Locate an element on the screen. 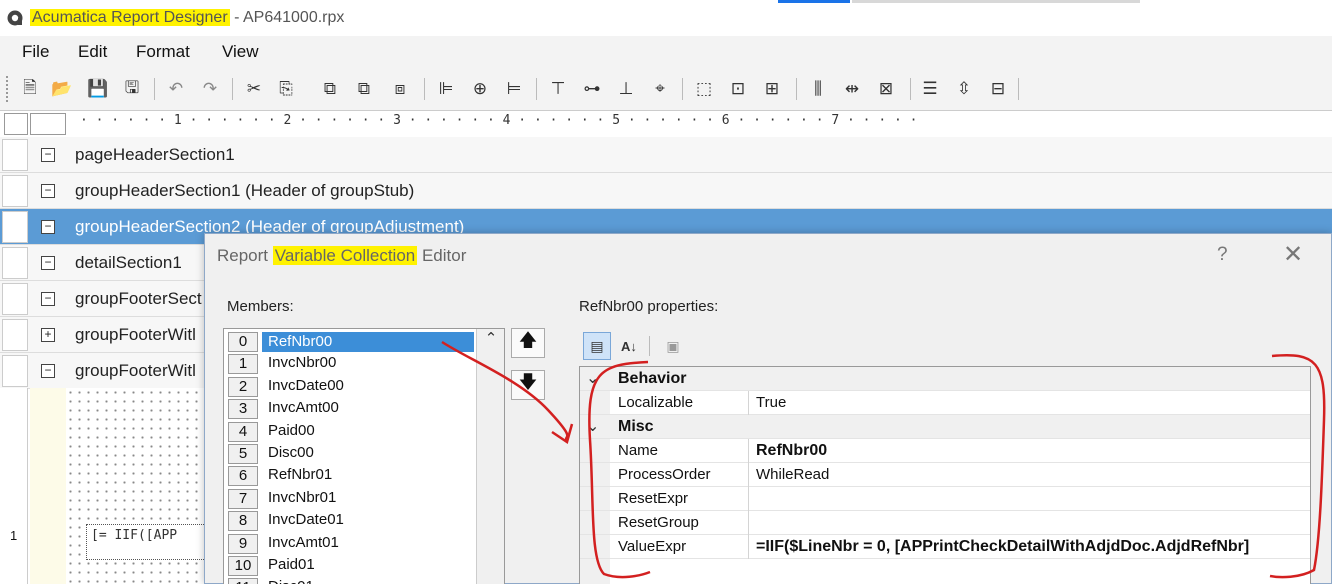 The width and height of the screenshot is (1332, 584). alphabetical-sort-icon: A↓ is located at coordinates (629, 346).